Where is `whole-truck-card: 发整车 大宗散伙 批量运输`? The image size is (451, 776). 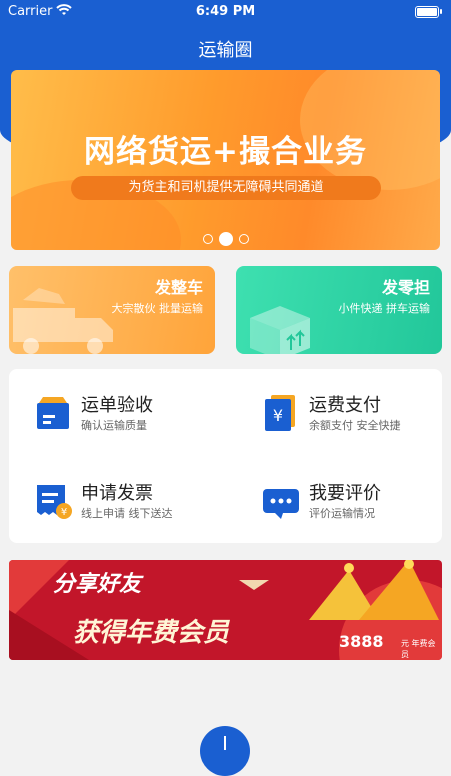
whole-truck-card: 发整车 大宗散伙 批量运输 is located at coordinates (112, 310).